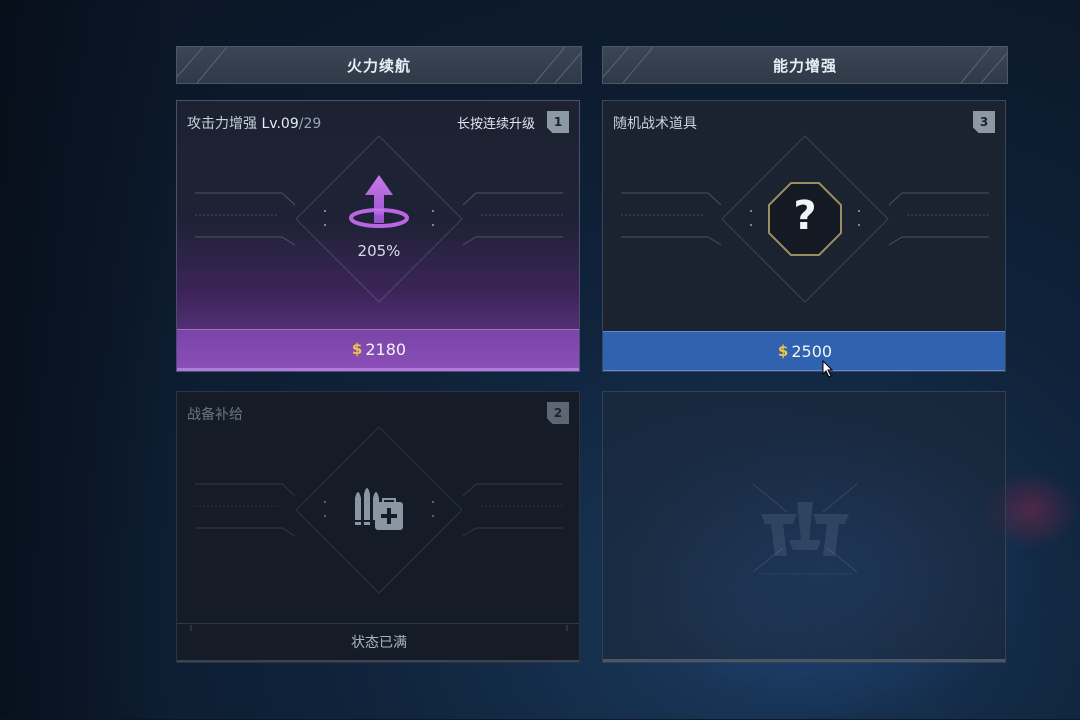 This screenshot has height=720, width=1080. Describe the element at coordinates (379, 251) in the screenshot. I see `attack-percent: 205%` at that location.